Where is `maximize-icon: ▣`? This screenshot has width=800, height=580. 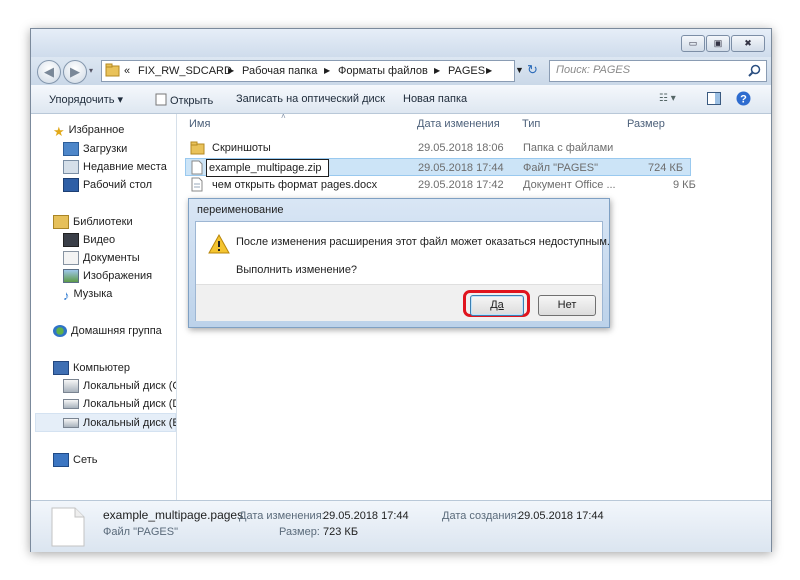
maximize-icon: ▣ is located at coordinates (718, 43).